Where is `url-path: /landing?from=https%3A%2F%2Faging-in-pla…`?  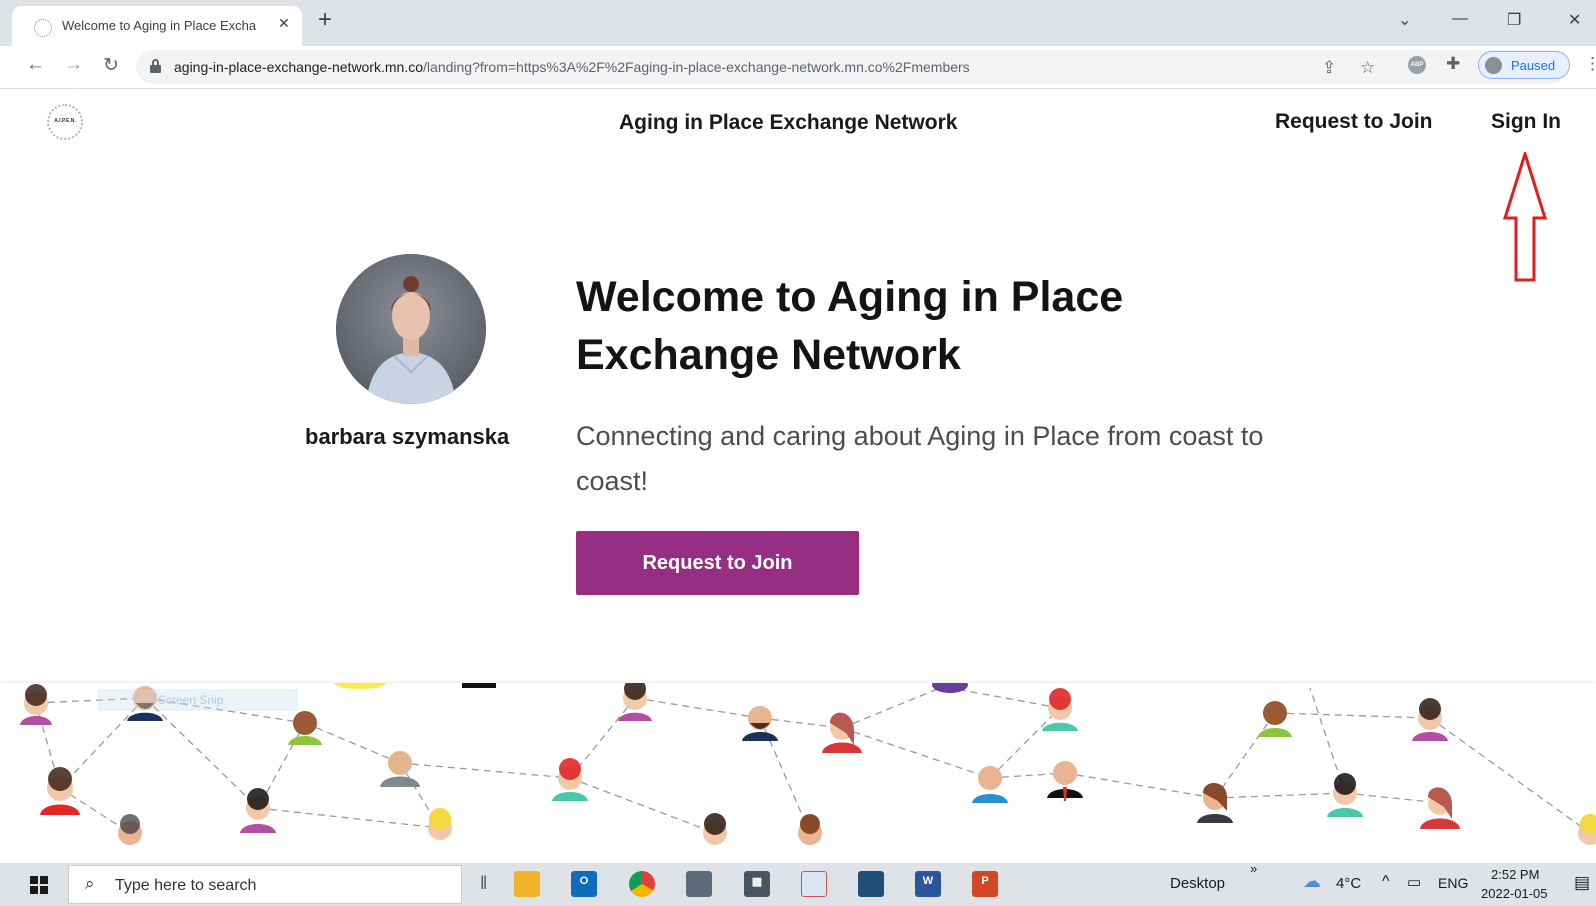 url-path: /landing?from=https%3A%2F%2Faging-in-pla… is located at coordinates (696, 67).